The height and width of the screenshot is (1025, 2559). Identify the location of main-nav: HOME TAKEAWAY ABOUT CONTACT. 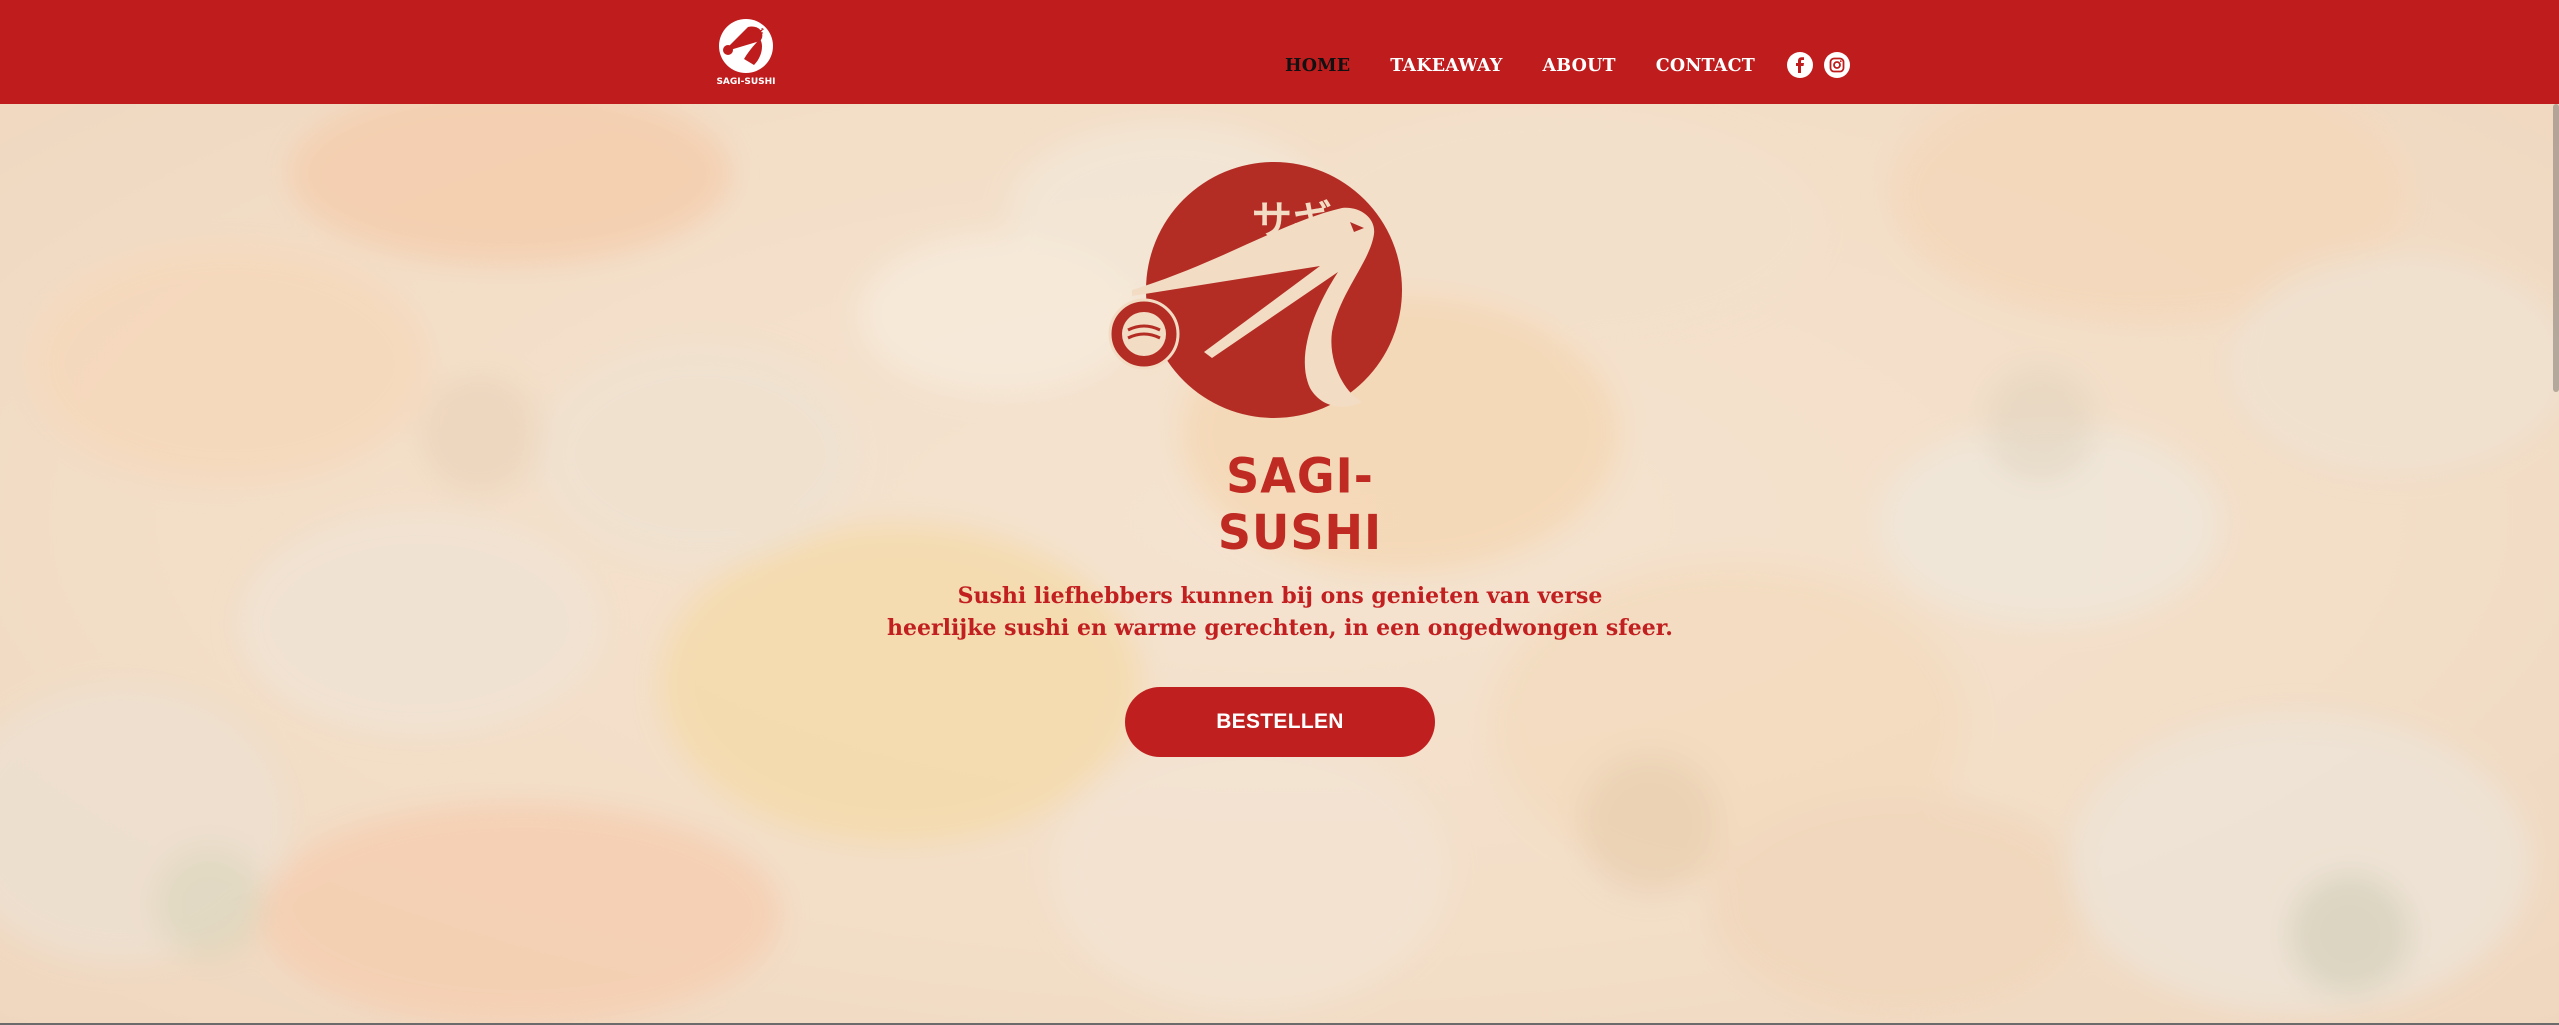
(1540, 66).